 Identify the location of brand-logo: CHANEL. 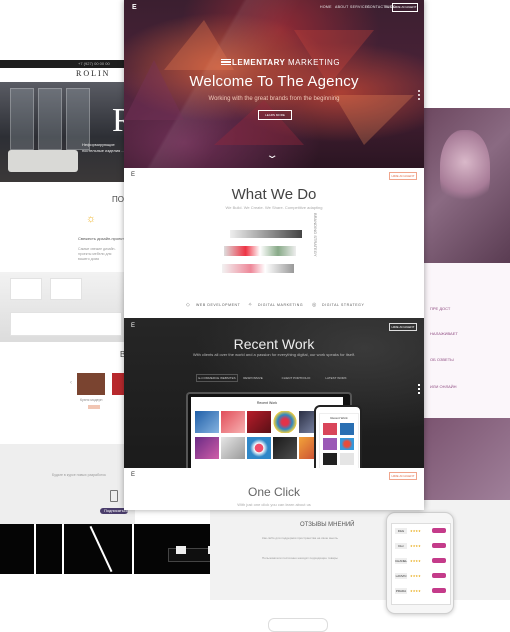
(401, 561).